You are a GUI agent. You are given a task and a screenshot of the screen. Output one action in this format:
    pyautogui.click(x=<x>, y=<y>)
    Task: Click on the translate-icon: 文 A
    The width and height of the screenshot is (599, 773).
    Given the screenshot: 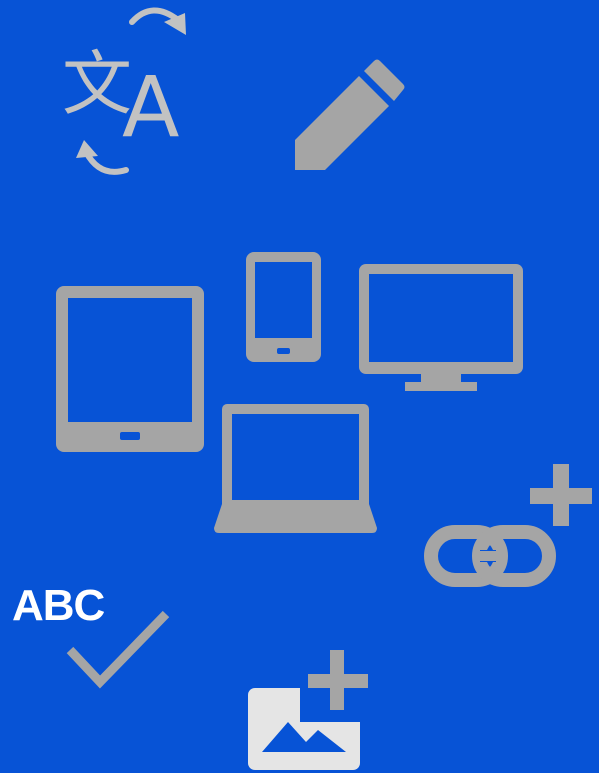 What is the action you would take?
    pyautogui.click(x=127, y=92)
    